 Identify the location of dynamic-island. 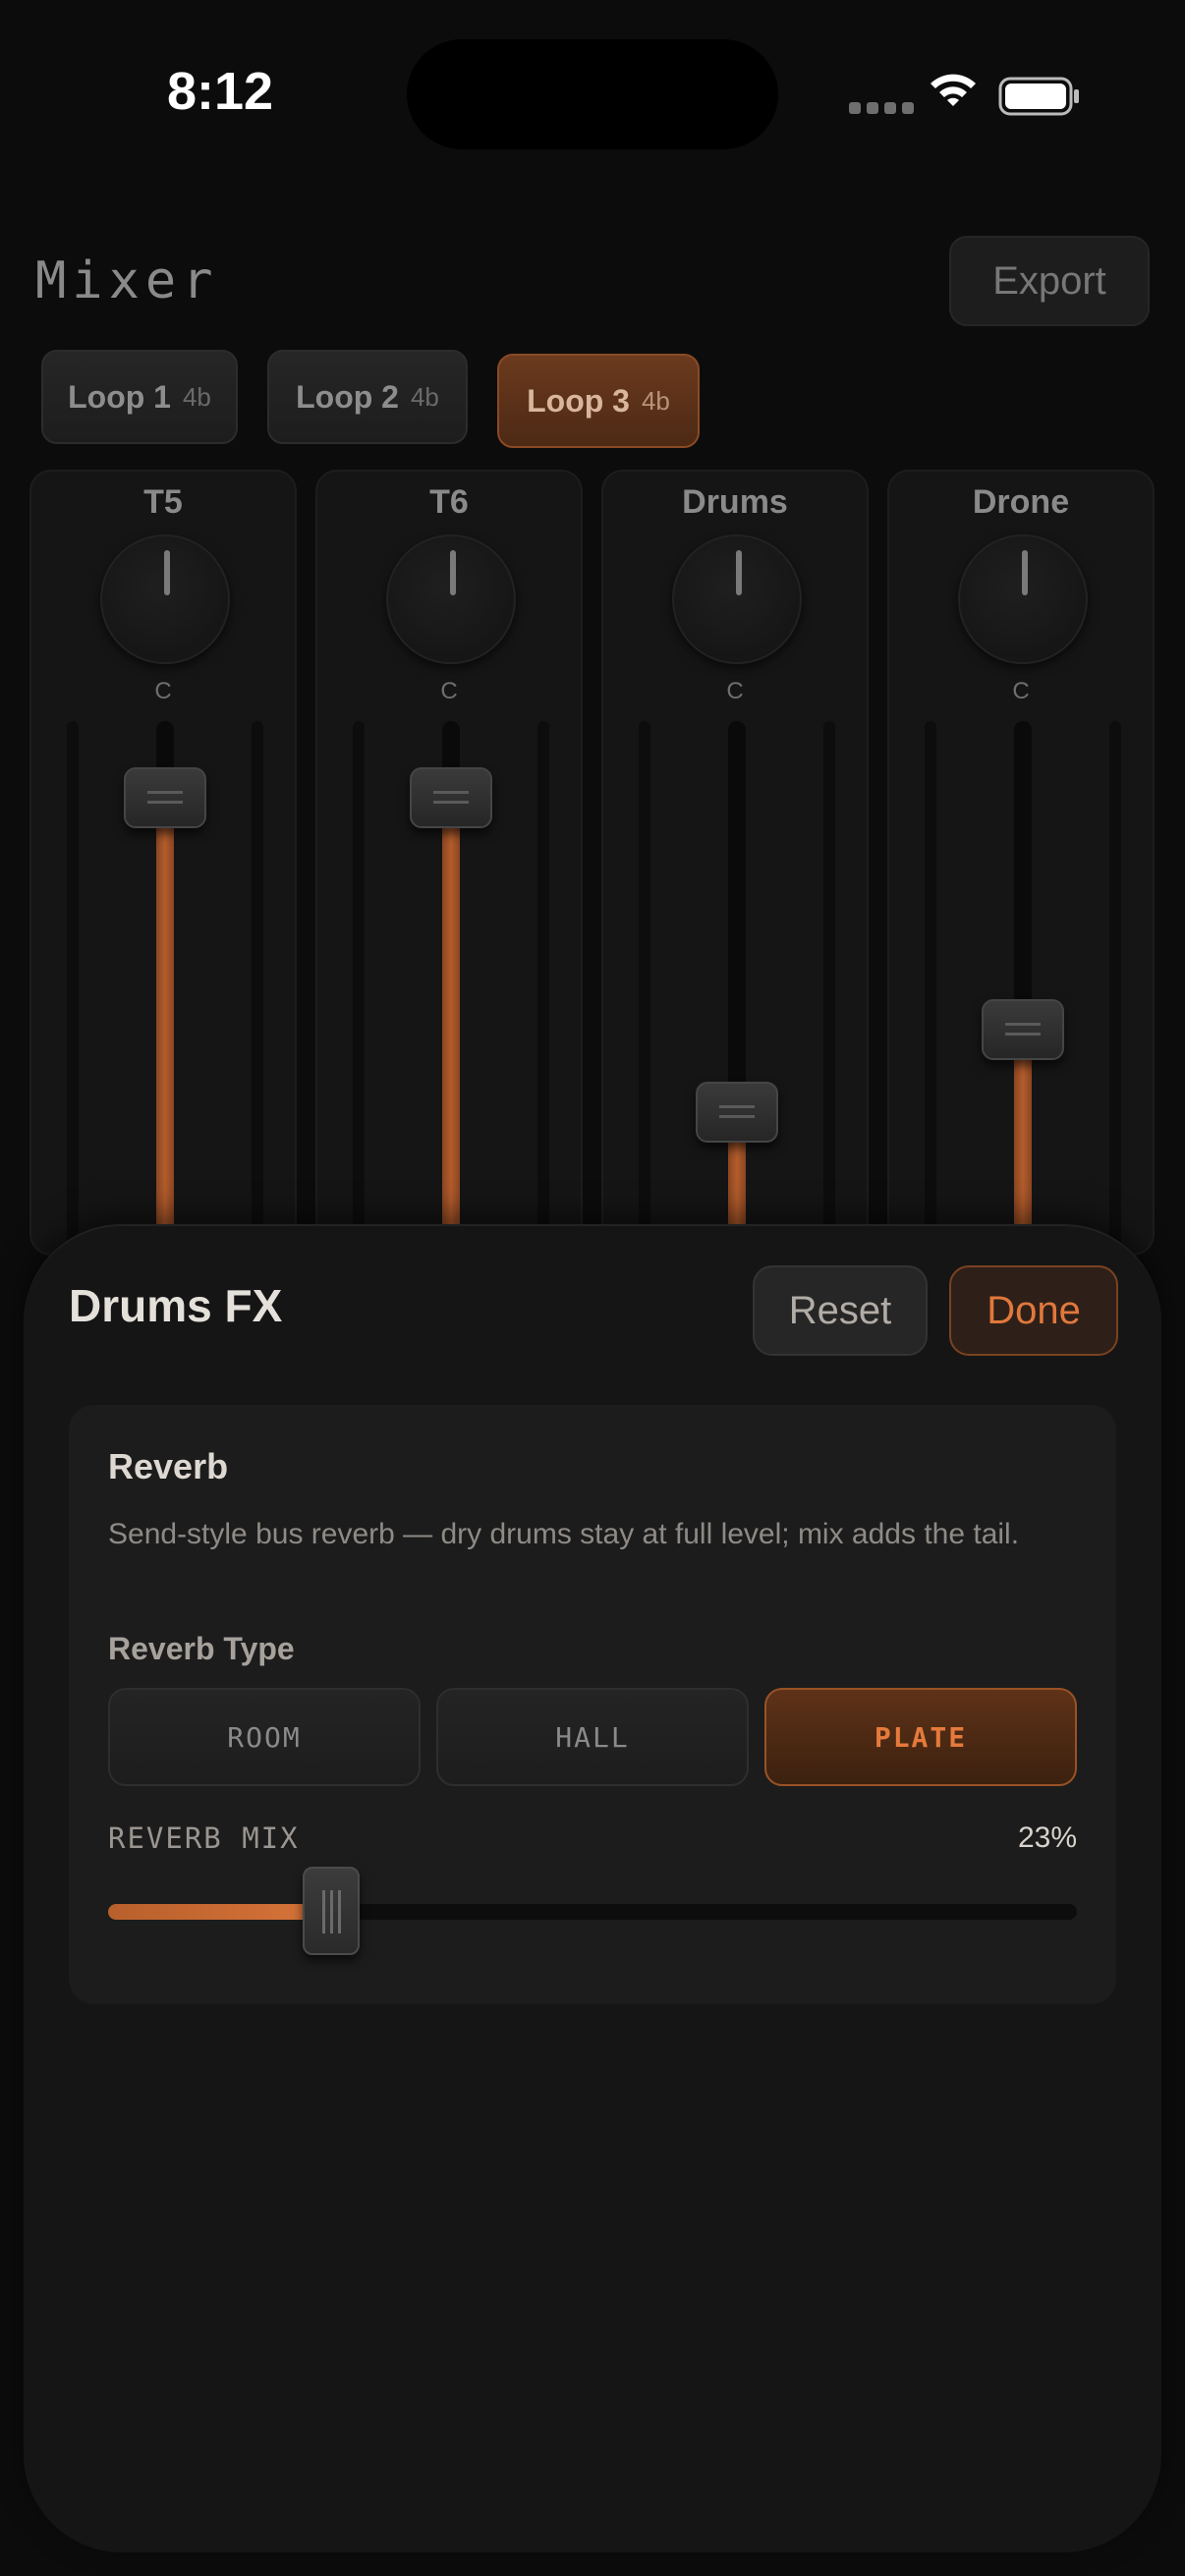
(592, 94).